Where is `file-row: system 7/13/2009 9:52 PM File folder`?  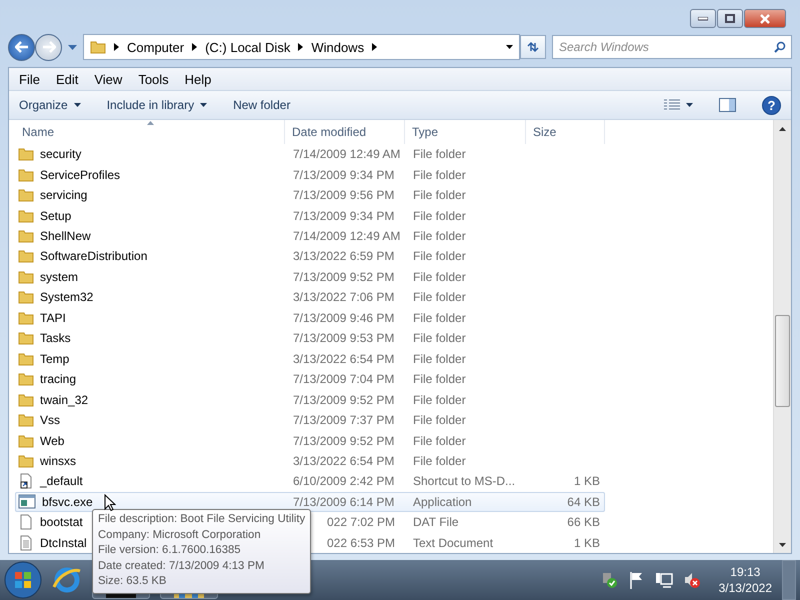 file-row: system 7/13/2009 9:52 PM File folder is located at coordinates (310, 277).